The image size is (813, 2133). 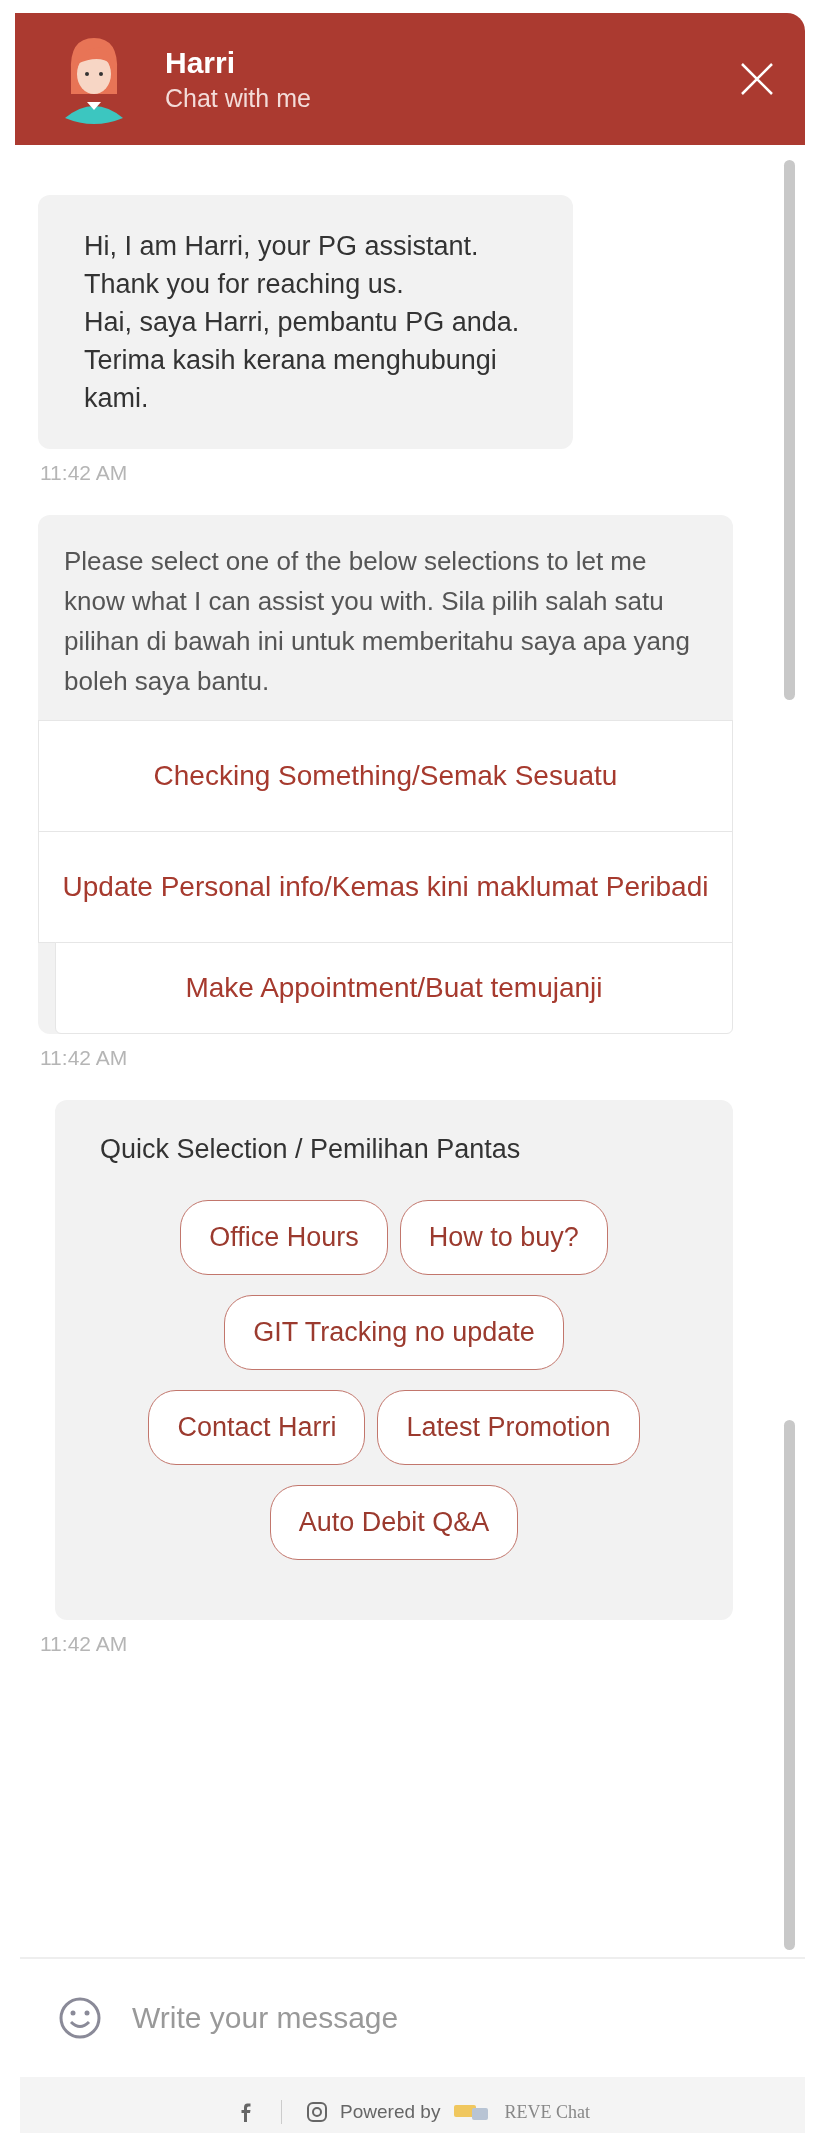 What do you see at coordinates (394, 1332) in the screenshot?
I see `quick-reply-chip: GIT Tracking no update` at bounding box center [394, 1332].